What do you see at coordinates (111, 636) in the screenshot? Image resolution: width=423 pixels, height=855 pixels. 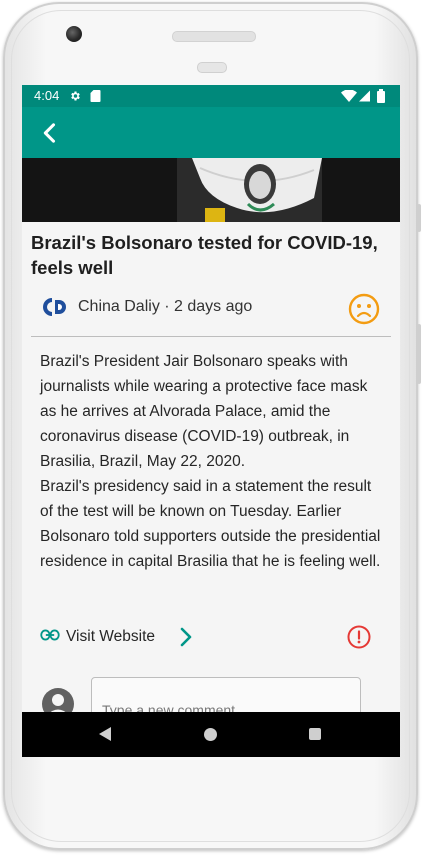 I see `visit-website-label: Visit Website` at bounding box center [111, 636].